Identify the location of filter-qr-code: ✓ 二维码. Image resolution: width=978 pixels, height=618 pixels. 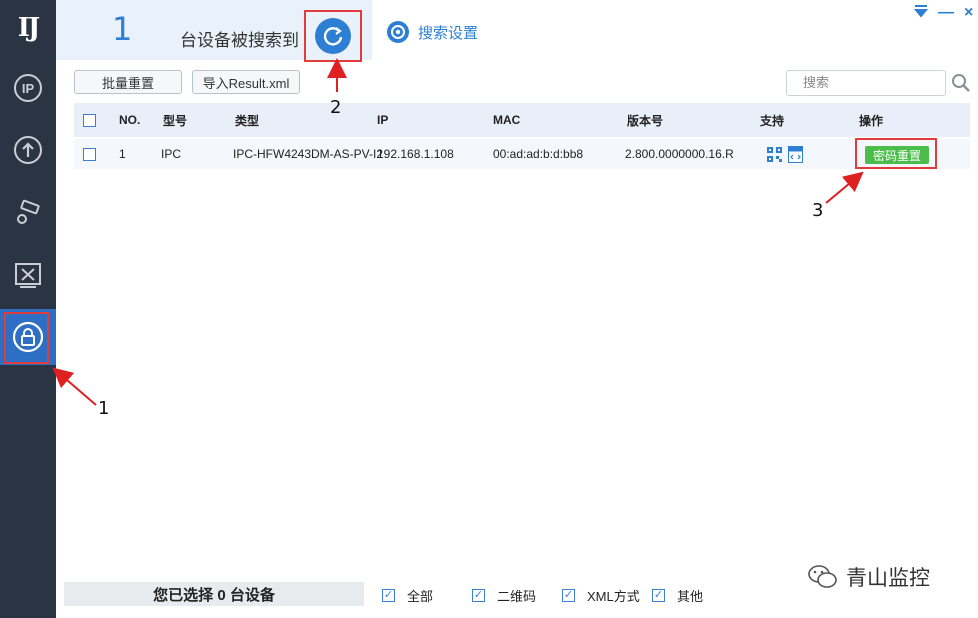
(504, 595).